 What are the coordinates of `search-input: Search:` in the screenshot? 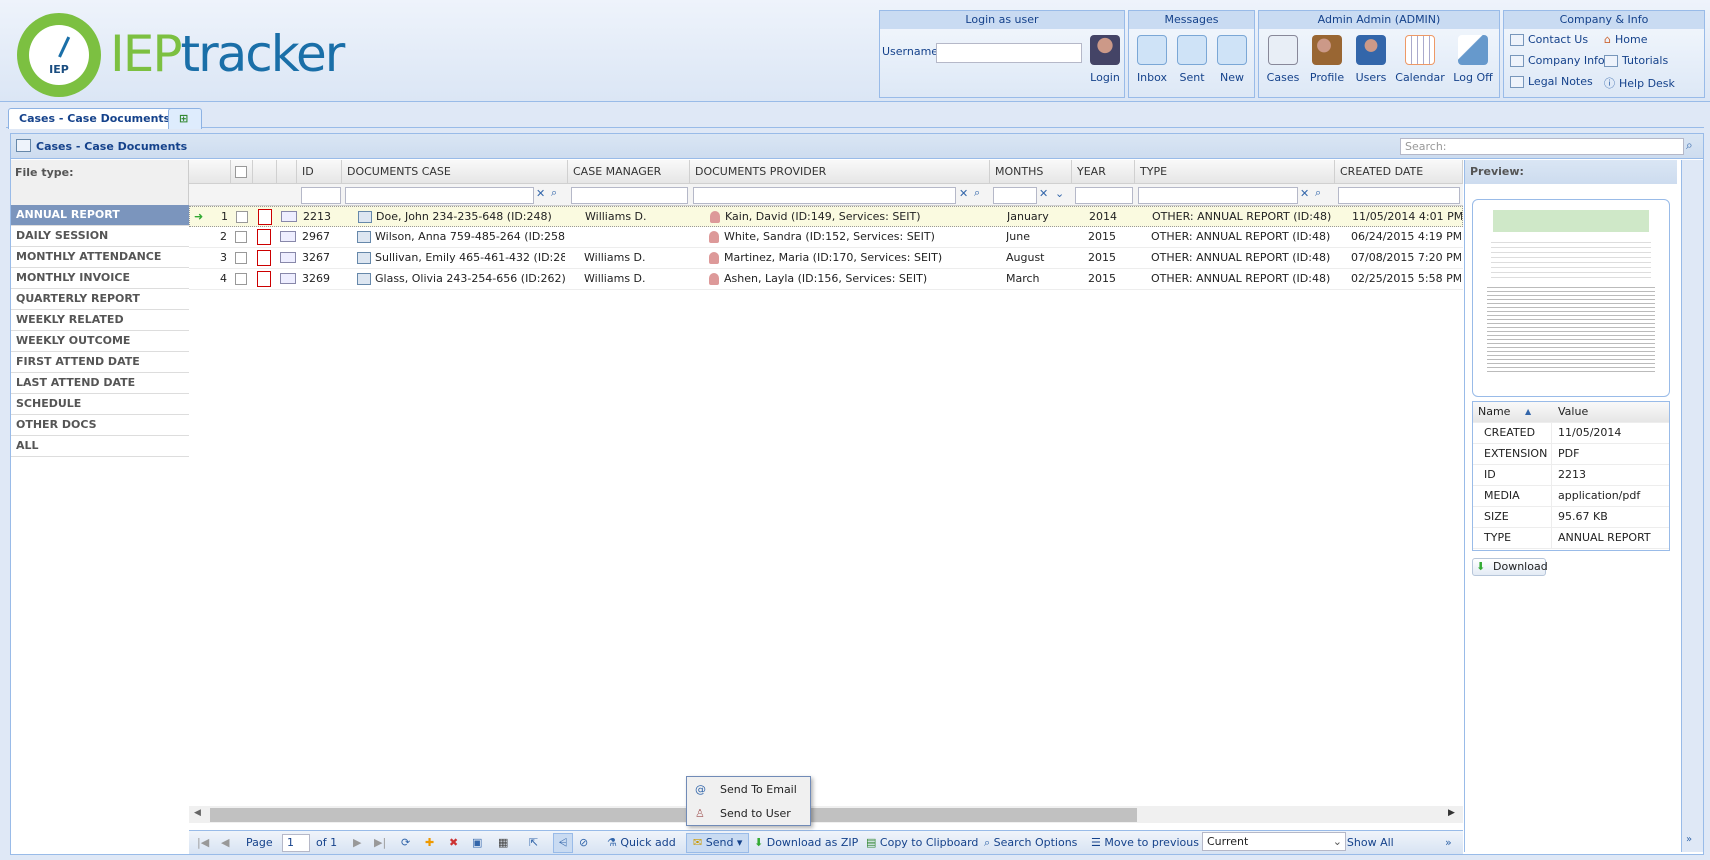 It's located at (1542, 146).